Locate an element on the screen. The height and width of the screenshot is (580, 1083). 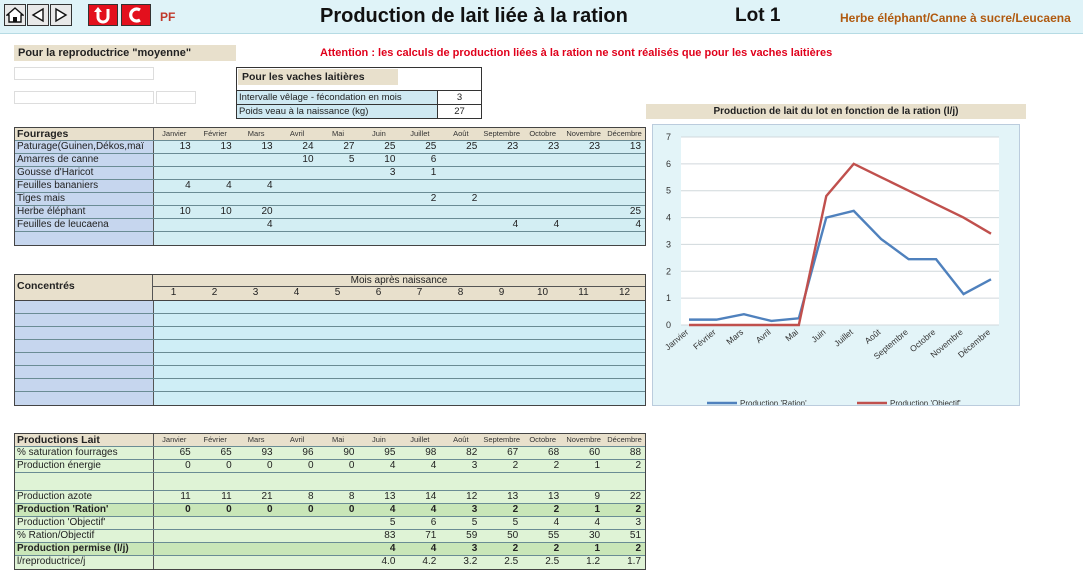
param-value: 27 is located at coordinates (459, 111).